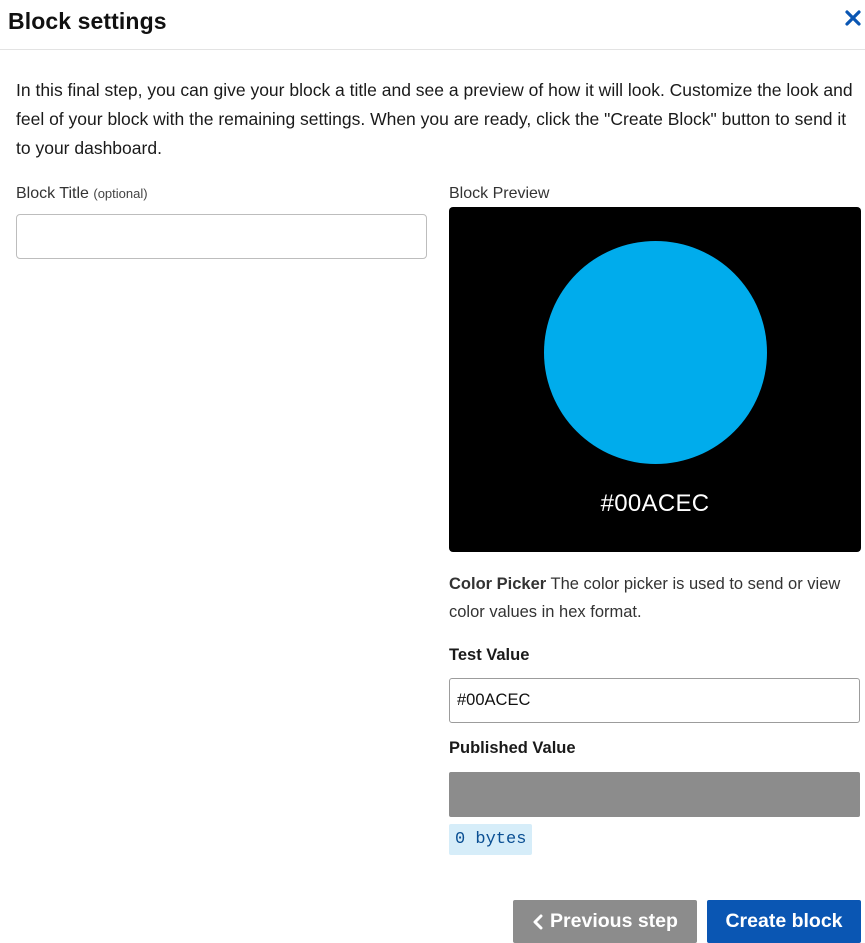 The height and width of the screenshot is (943, 865). What do you see at coordinates (87, 21) in the screenshot?
I see `modal-title: Block settings` at bounding box center [87, 21].